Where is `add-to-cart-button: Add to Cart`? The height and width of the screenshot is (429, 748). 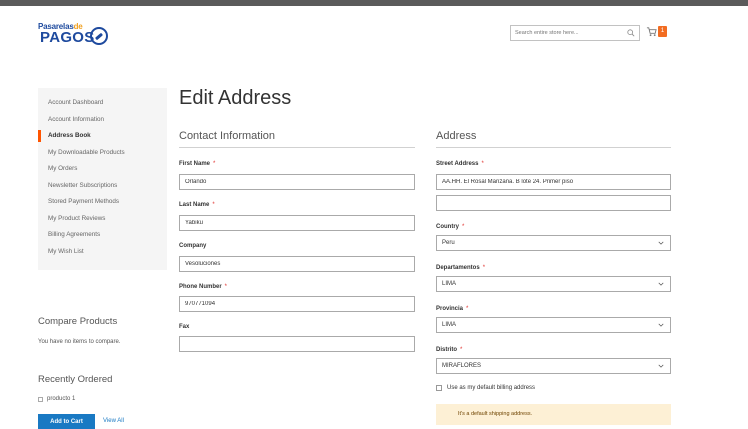
add-to-cart-button: Add to Cart is located at coordinates (66, 421).